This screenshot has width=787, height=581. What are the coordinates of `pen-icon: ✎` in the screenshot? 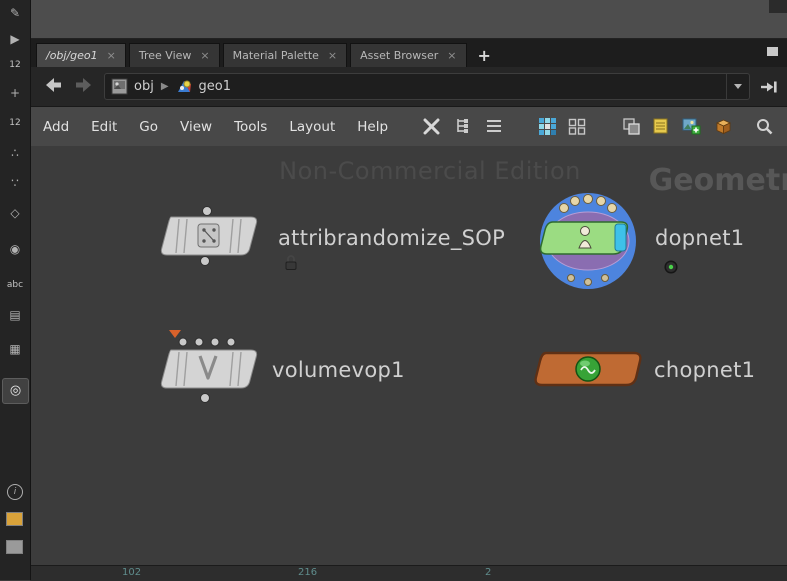 It's located at (15, 13).